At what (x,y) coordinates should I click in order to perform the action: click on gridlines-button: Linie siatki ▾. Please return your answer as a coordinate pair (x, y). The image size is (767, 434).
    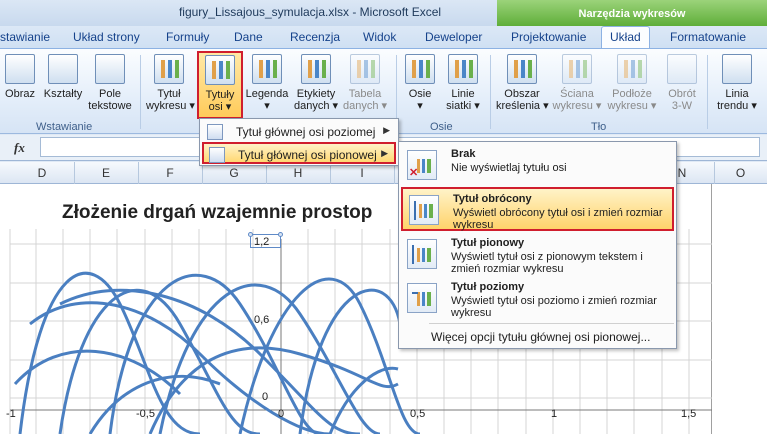
    Looking at the image, I should click on (463, 85).